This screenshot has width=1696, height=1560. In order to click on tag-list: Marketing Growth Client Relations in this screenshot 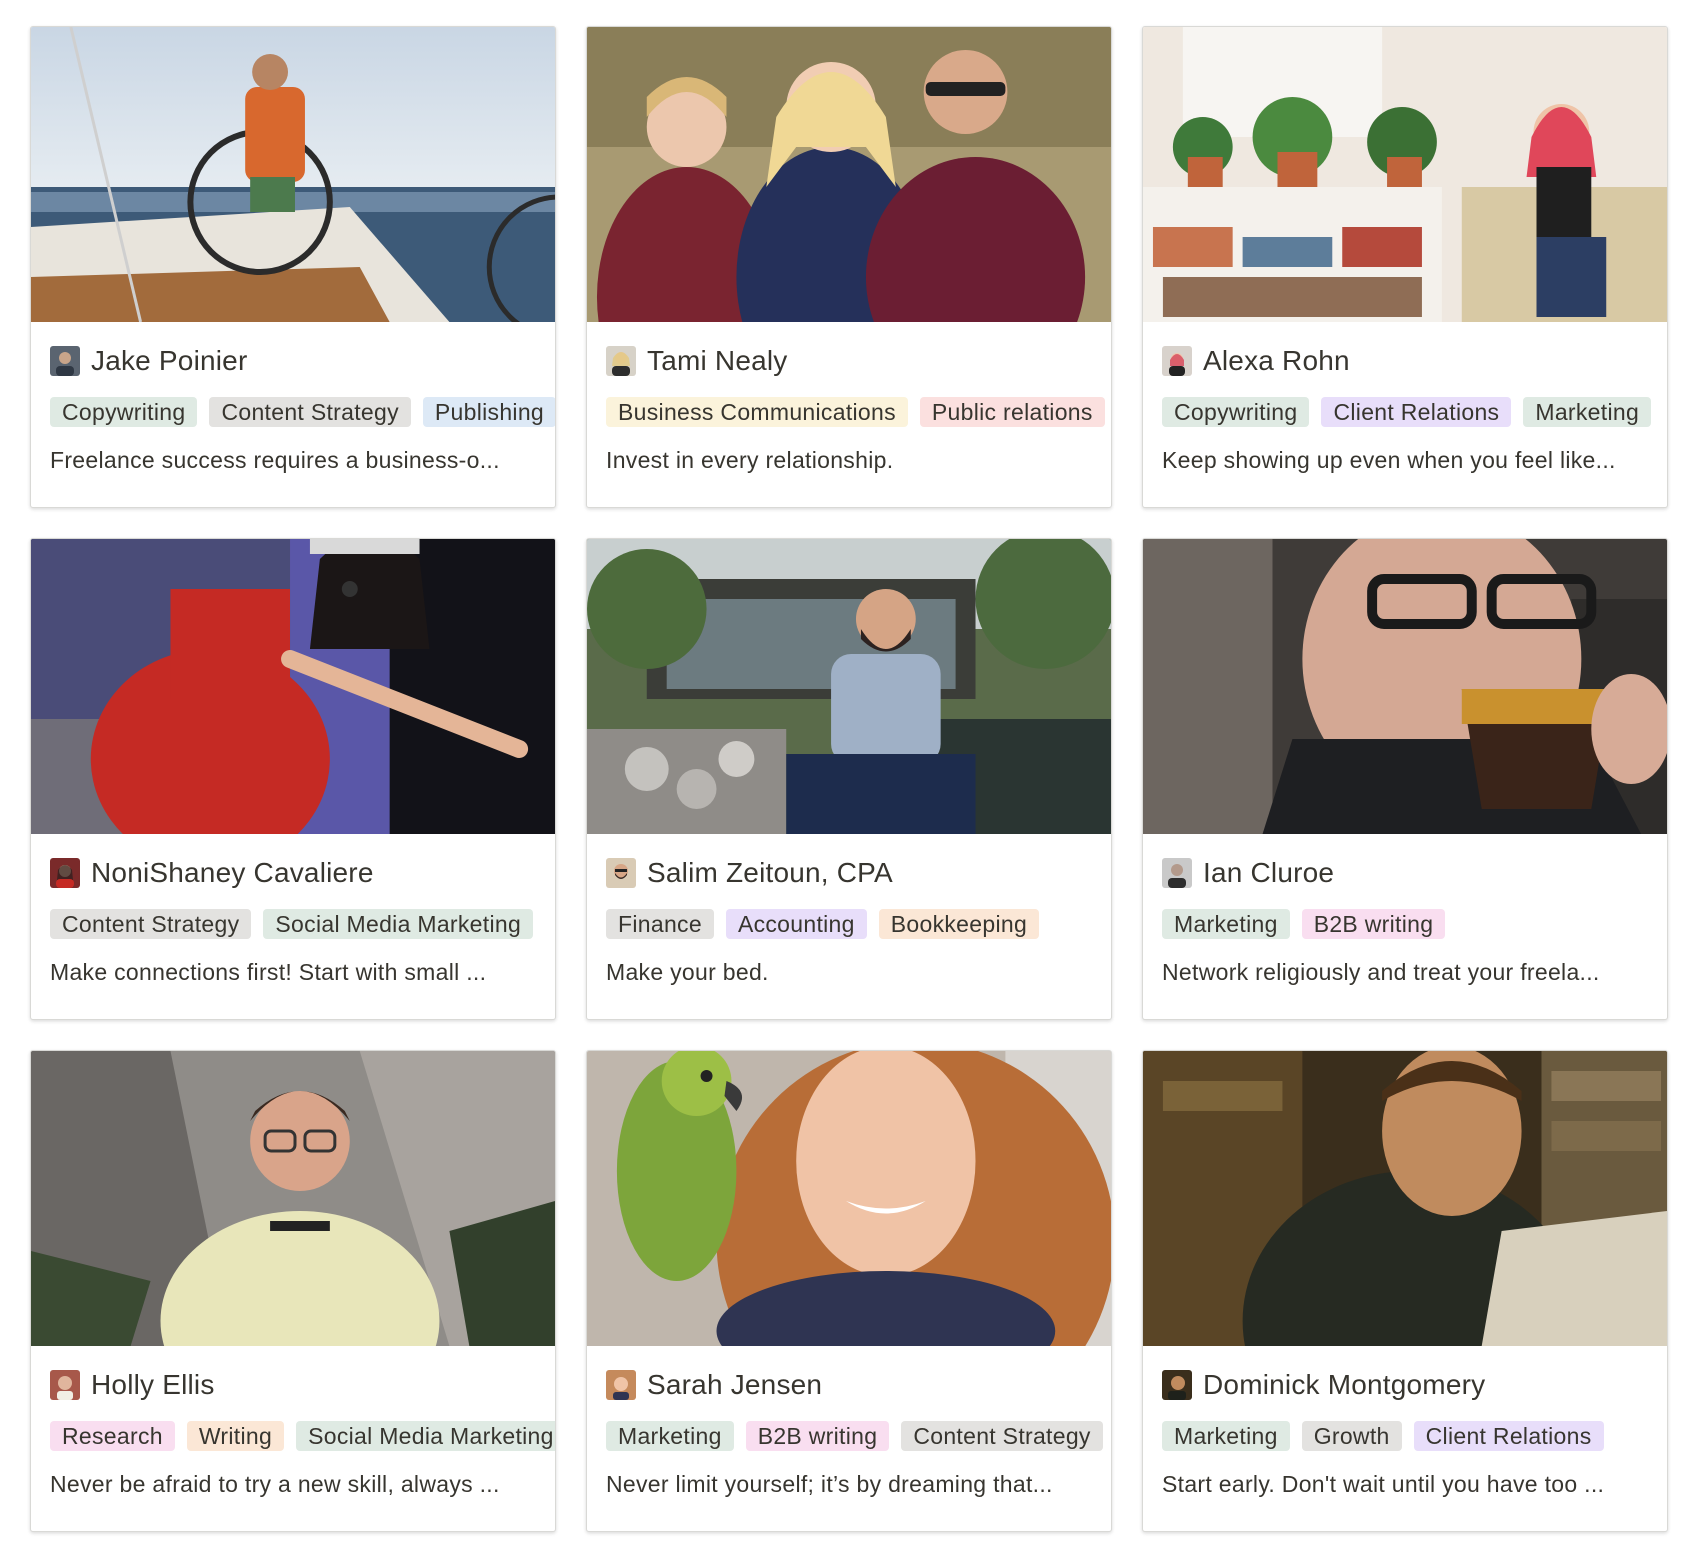, I will do `click(1414, 1437)`.